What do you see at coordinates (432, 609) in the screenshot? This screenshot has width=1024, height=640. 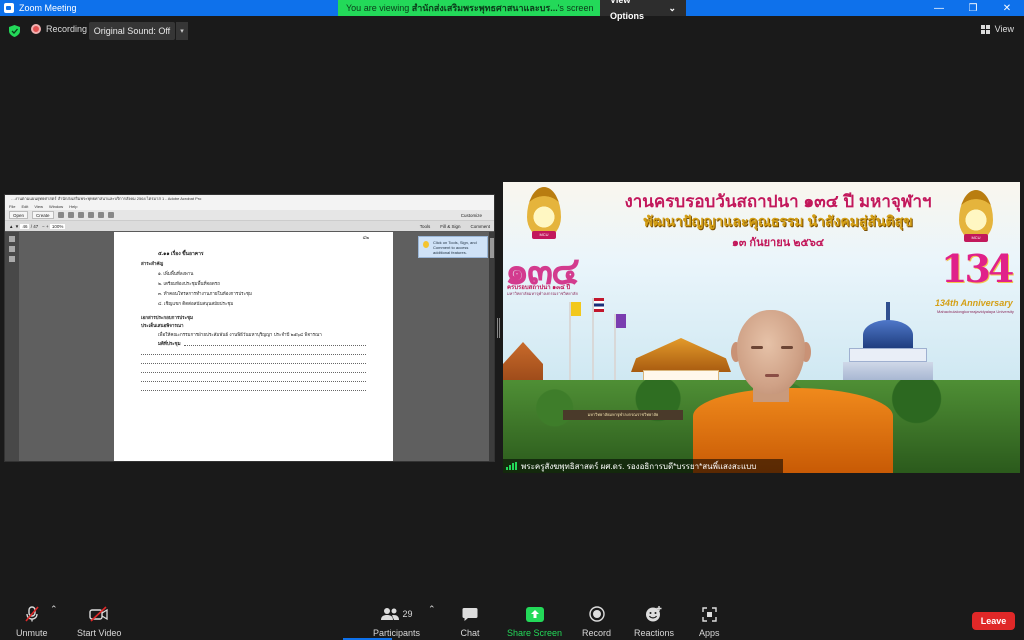 I see `participants-caret-icon: ⌃` at bounding box center [432, 609].